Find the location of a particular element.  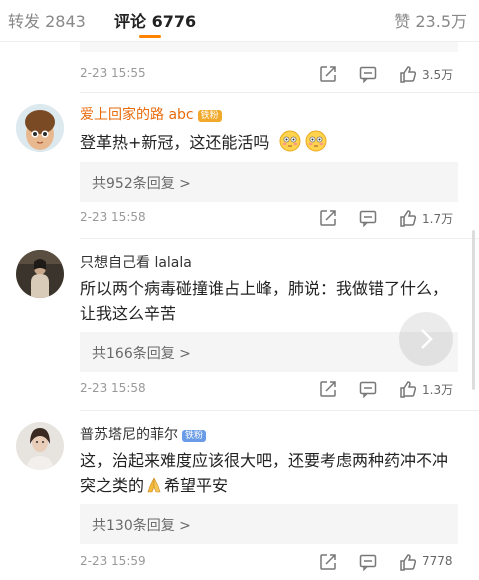

replies-count: 共166条回复 > is located at coordinates (141, 354).